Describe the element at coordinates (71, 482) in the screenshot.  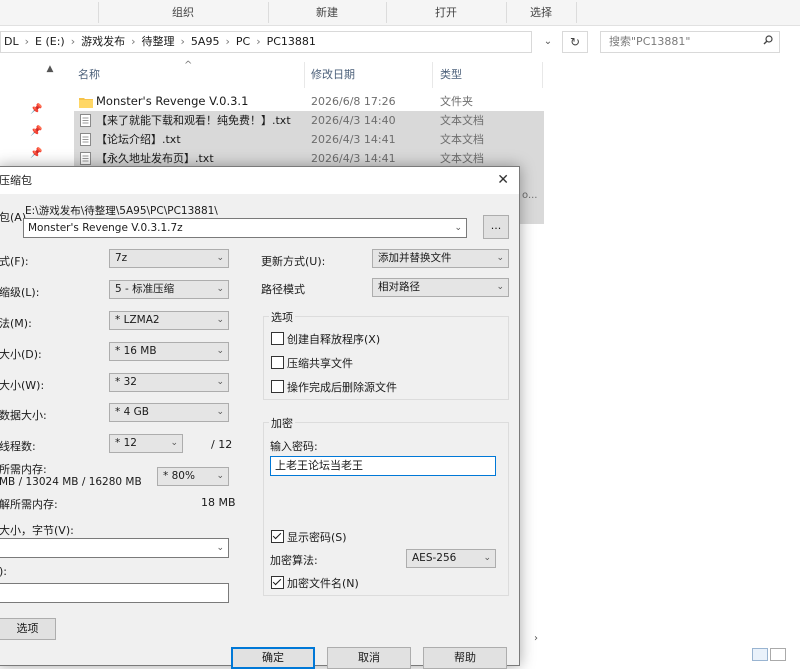
I see `memory-value: MB / 13024 MB / 16280 MB` at that location.